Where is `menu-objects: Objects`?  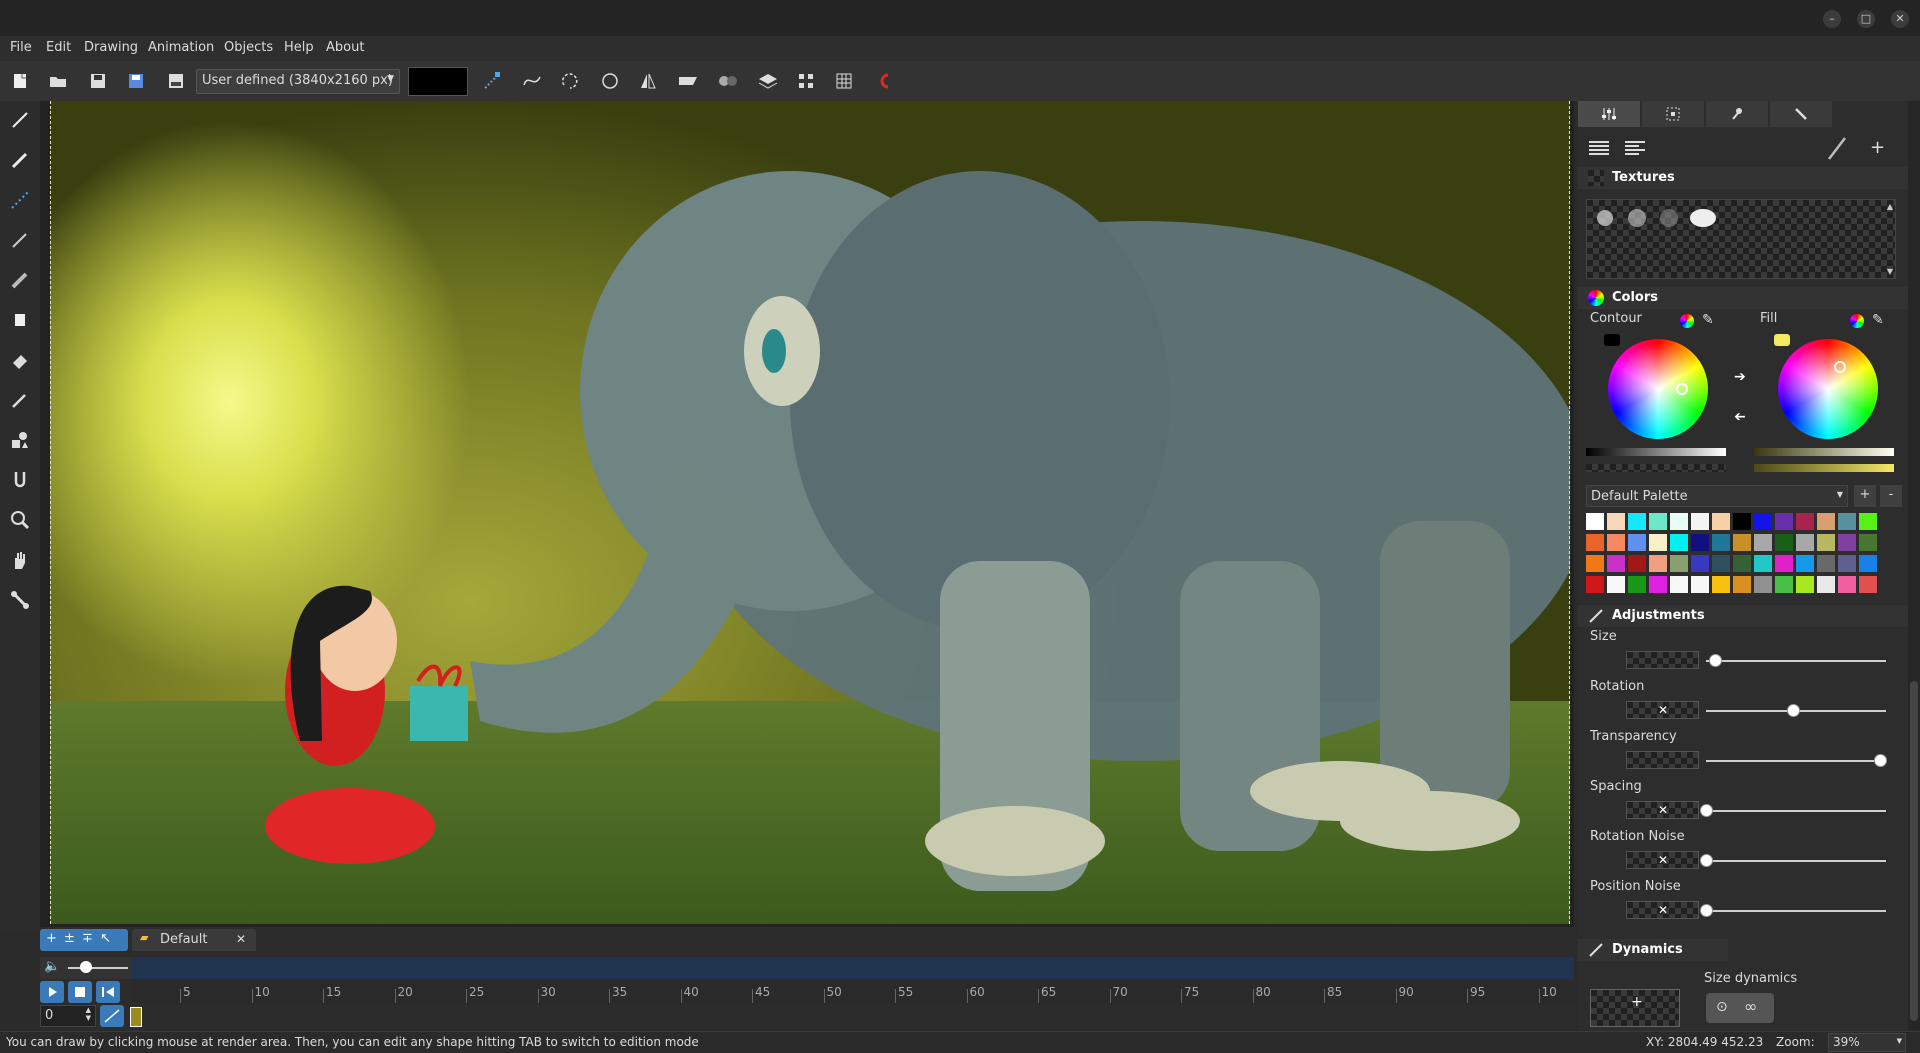
menu-objects: Objects is located at coordinates (248, 47).